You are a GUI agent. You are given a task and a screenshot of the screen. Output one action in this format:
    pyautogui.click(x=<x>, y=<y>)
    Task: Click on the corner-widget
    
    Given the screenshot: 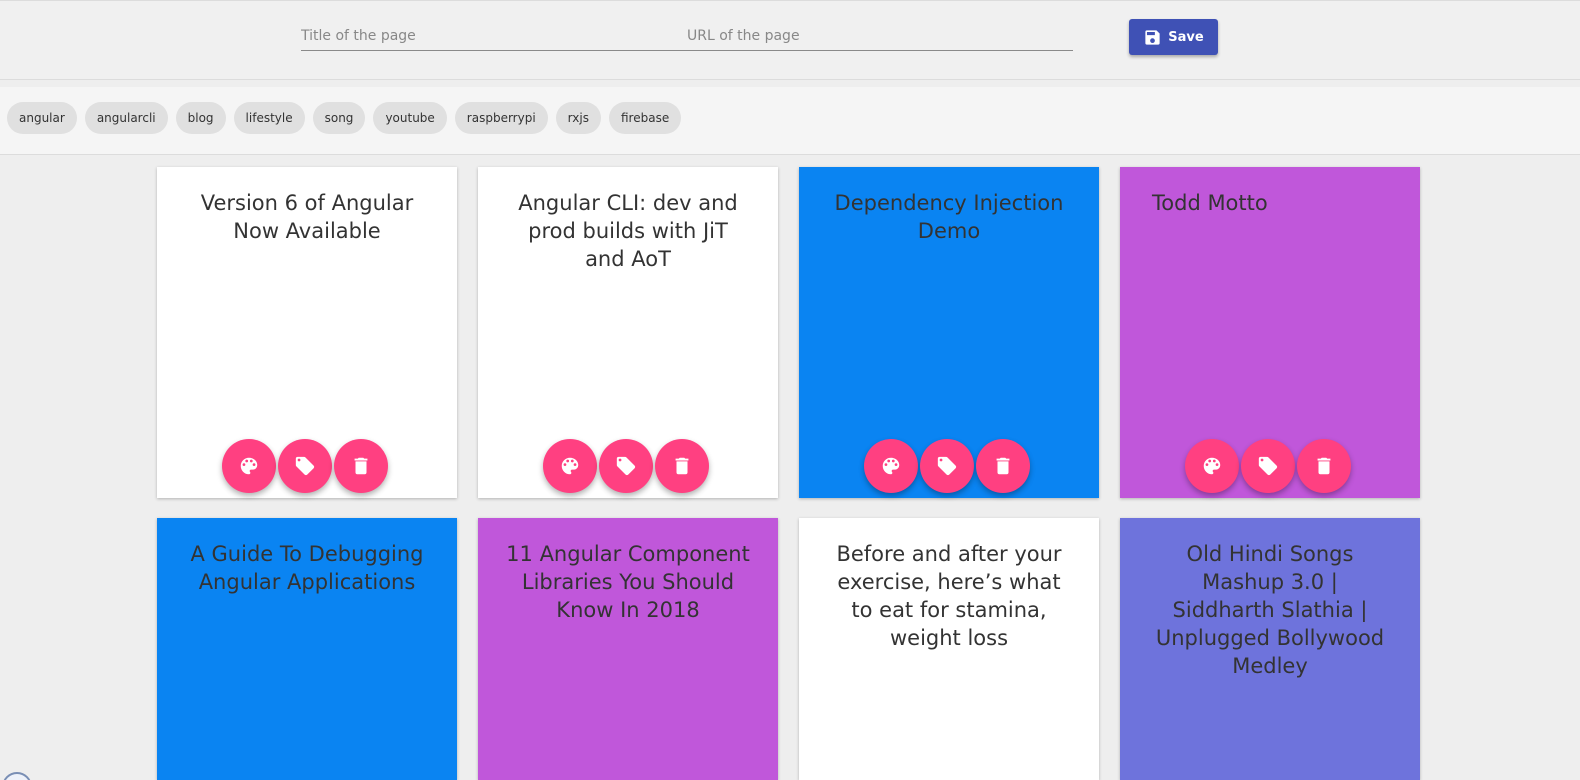 What is the action you would take?
    pyautogui.click(x=17, y=776)
    